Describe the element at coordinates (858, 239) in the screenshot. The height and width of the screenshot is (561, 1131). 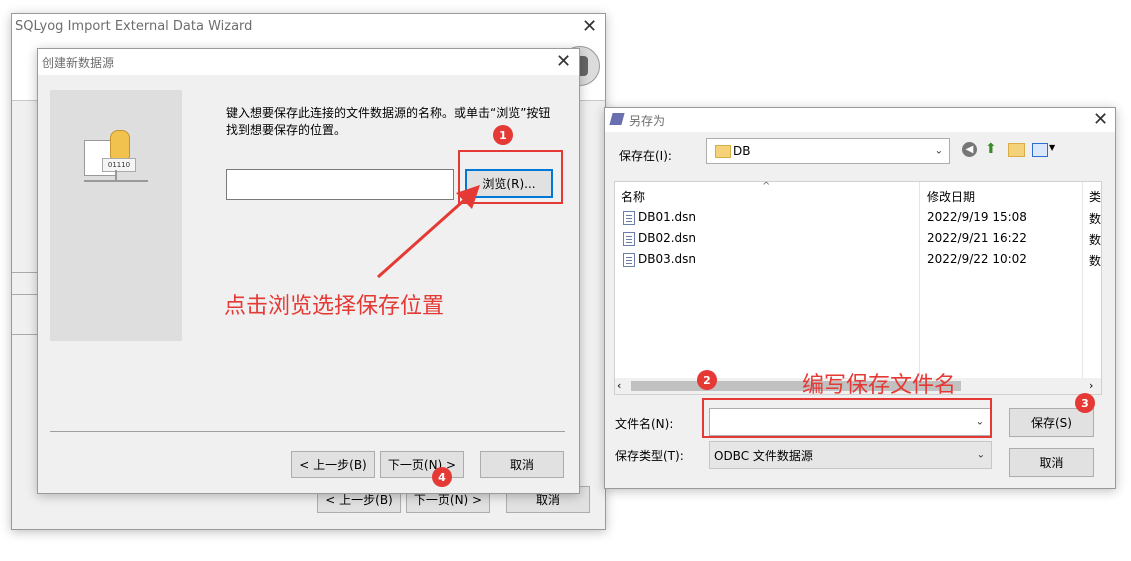
I see `file-row: DB02.dsn 2022/9/21 16:22 数` at that location.